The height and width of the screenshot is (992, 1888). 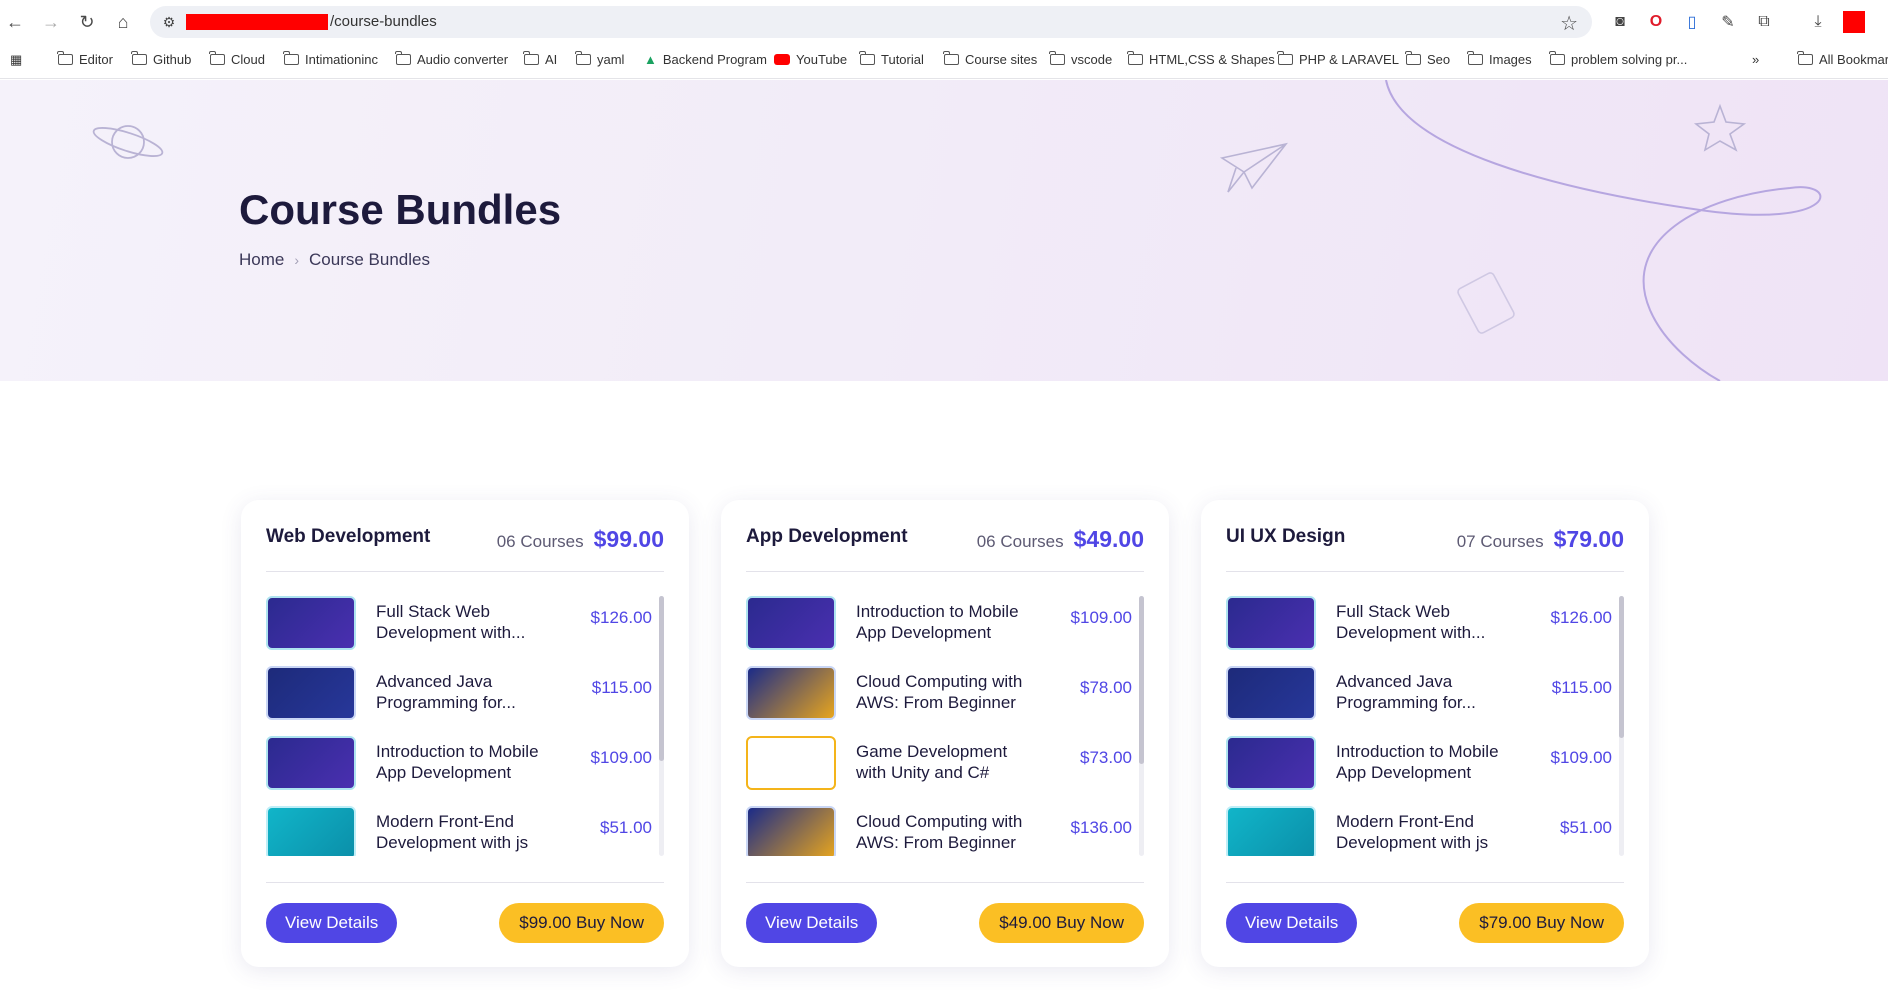 What do you see at coordinates (161, 59) in the screenshot?
I see `bookmark-item: Github` at bounding box center [161, 59].